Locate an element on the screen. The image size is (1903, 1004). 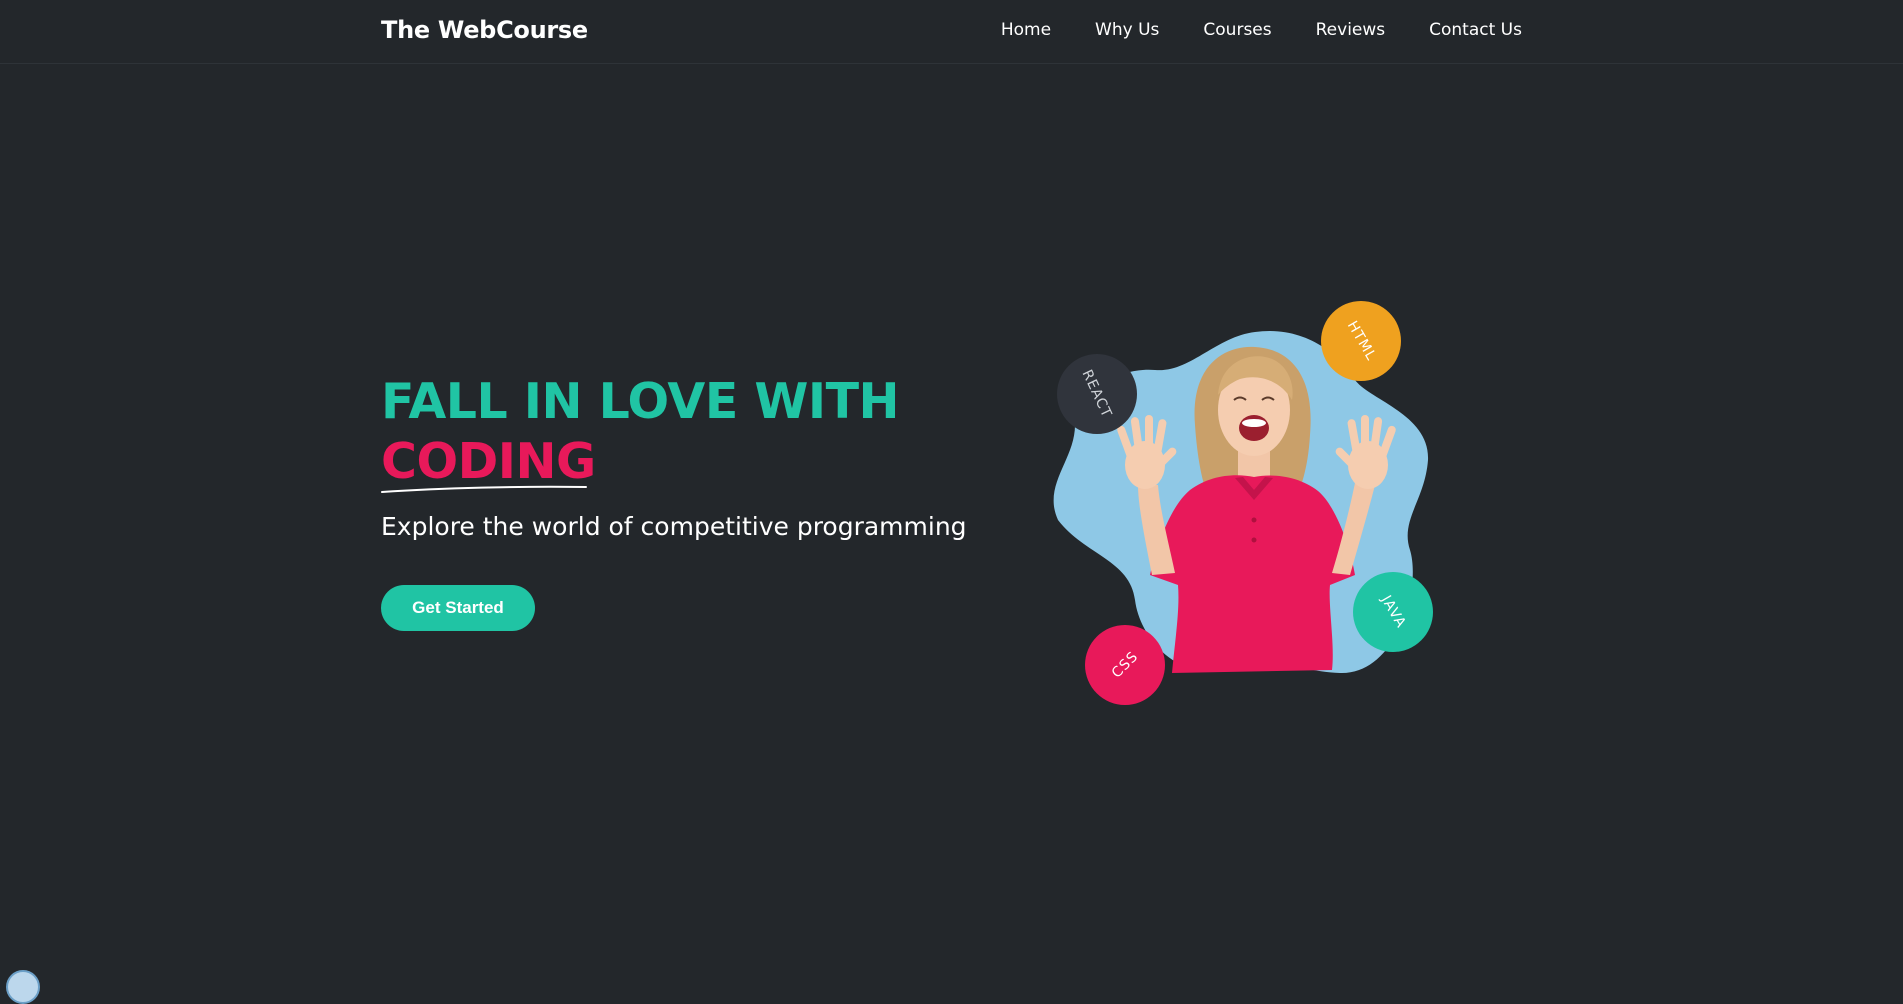
html-badge-label: HTML is located at coordinates (1361, 341).